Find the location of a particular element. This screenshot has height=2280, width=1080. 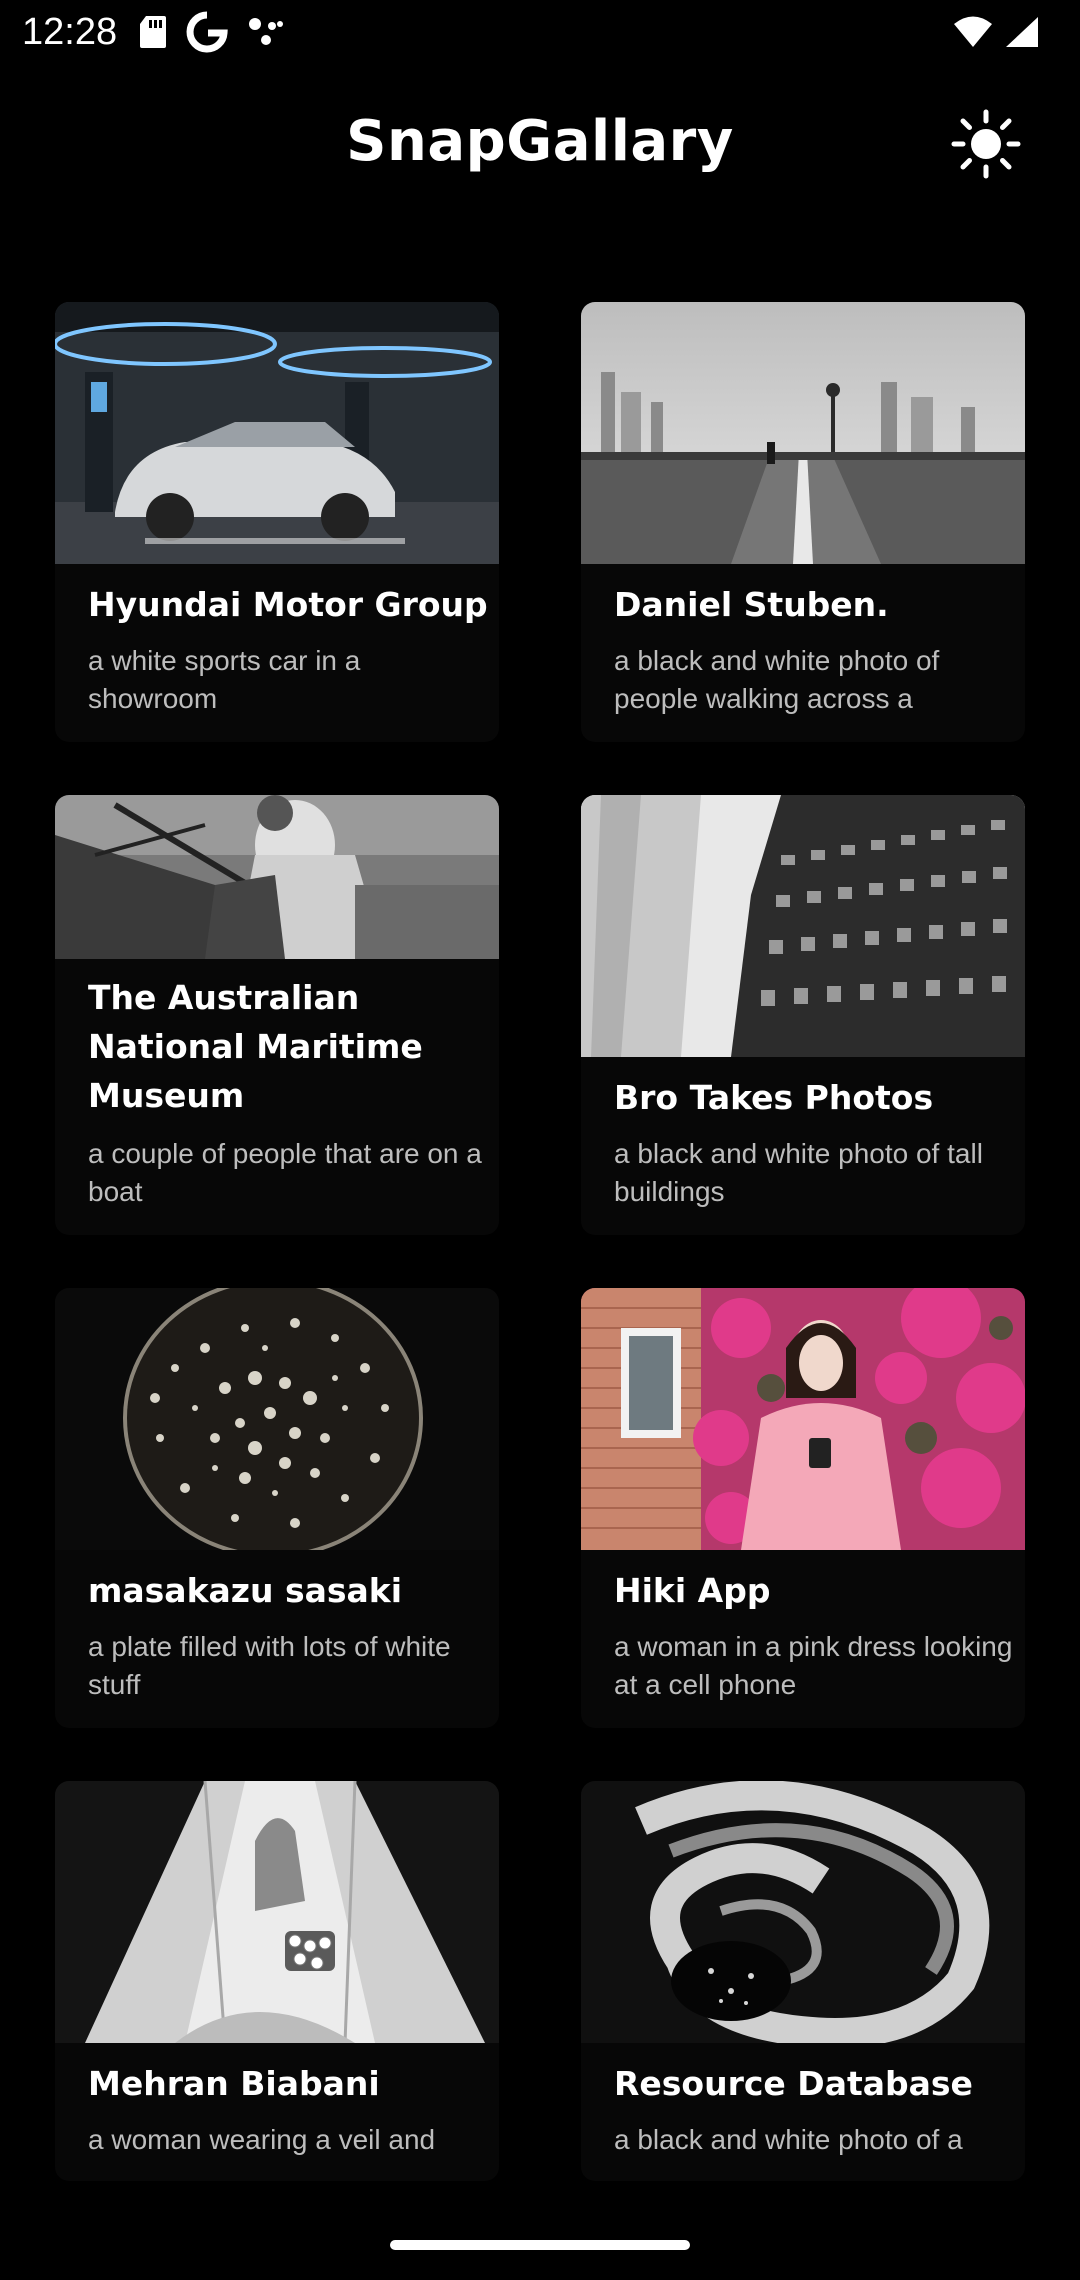

app-title: SnapGallary is located at coordinates (540, 141).